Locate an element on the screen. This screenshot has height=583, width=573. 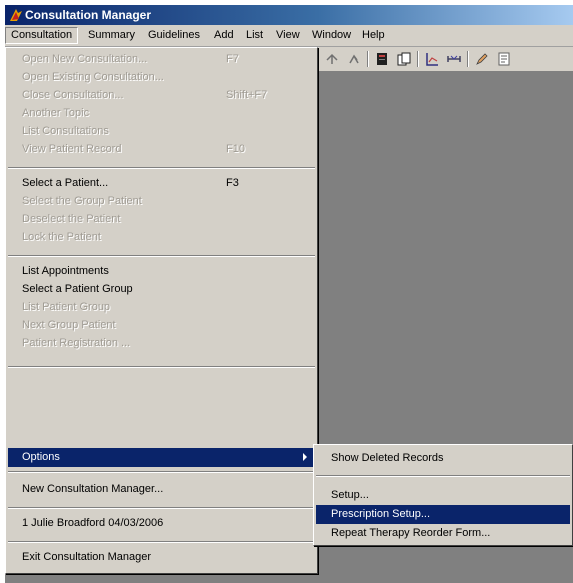
submenu-item-show-deleted-records: Show Deleted Records is located at coordinates (443, 458).